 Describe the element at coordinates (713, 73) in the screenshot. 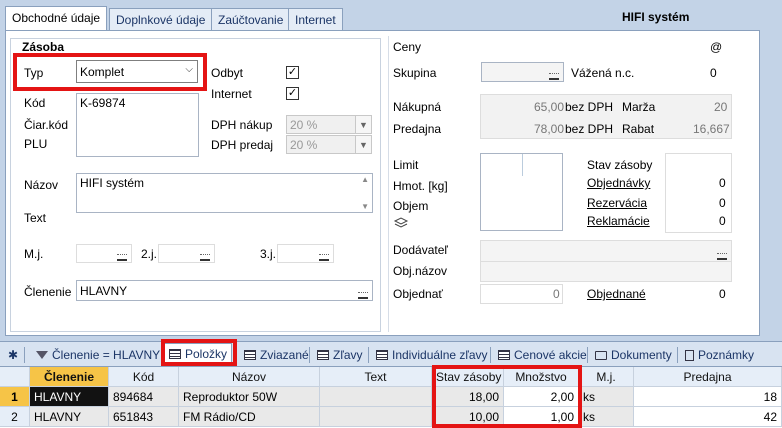

I see `vazena-nc-value: 0` at that location.